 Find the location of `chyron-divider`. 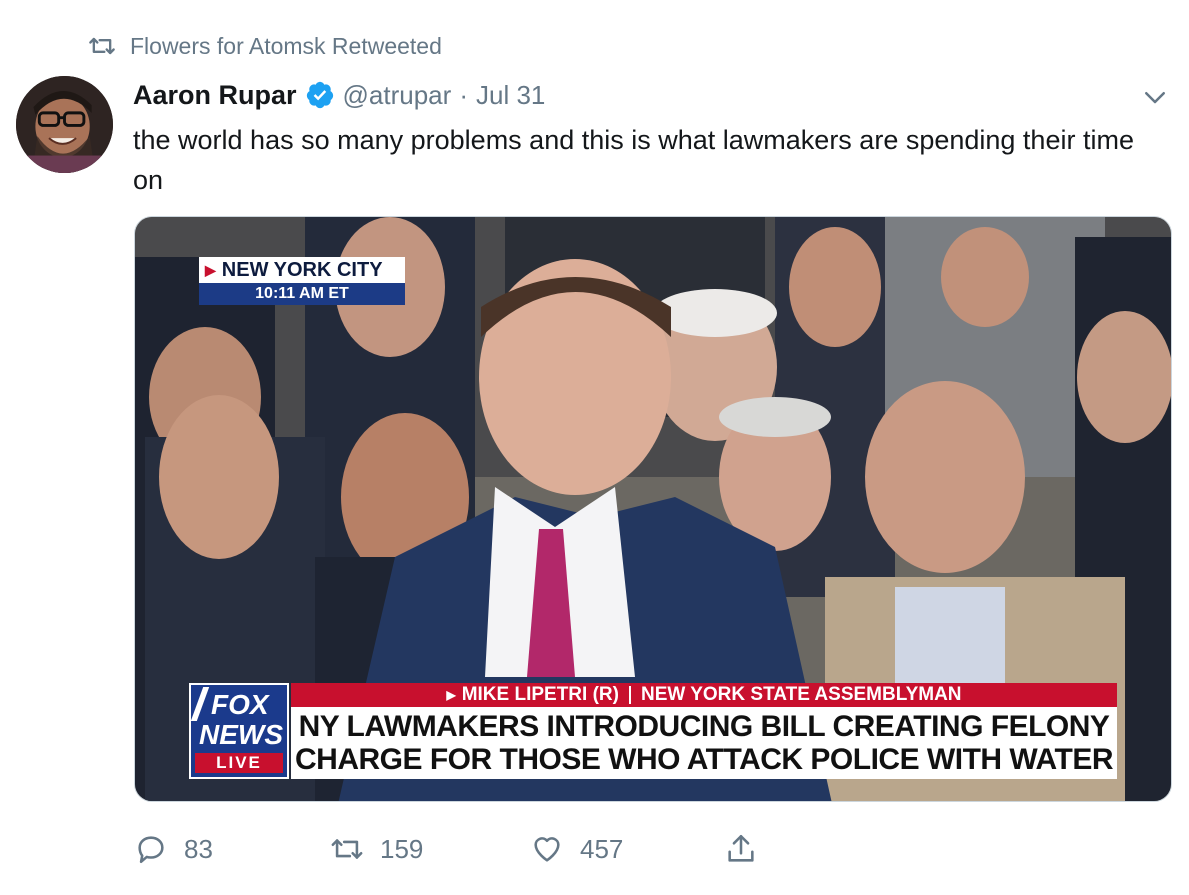

chyron-divider is located at coordinates (629, 695).